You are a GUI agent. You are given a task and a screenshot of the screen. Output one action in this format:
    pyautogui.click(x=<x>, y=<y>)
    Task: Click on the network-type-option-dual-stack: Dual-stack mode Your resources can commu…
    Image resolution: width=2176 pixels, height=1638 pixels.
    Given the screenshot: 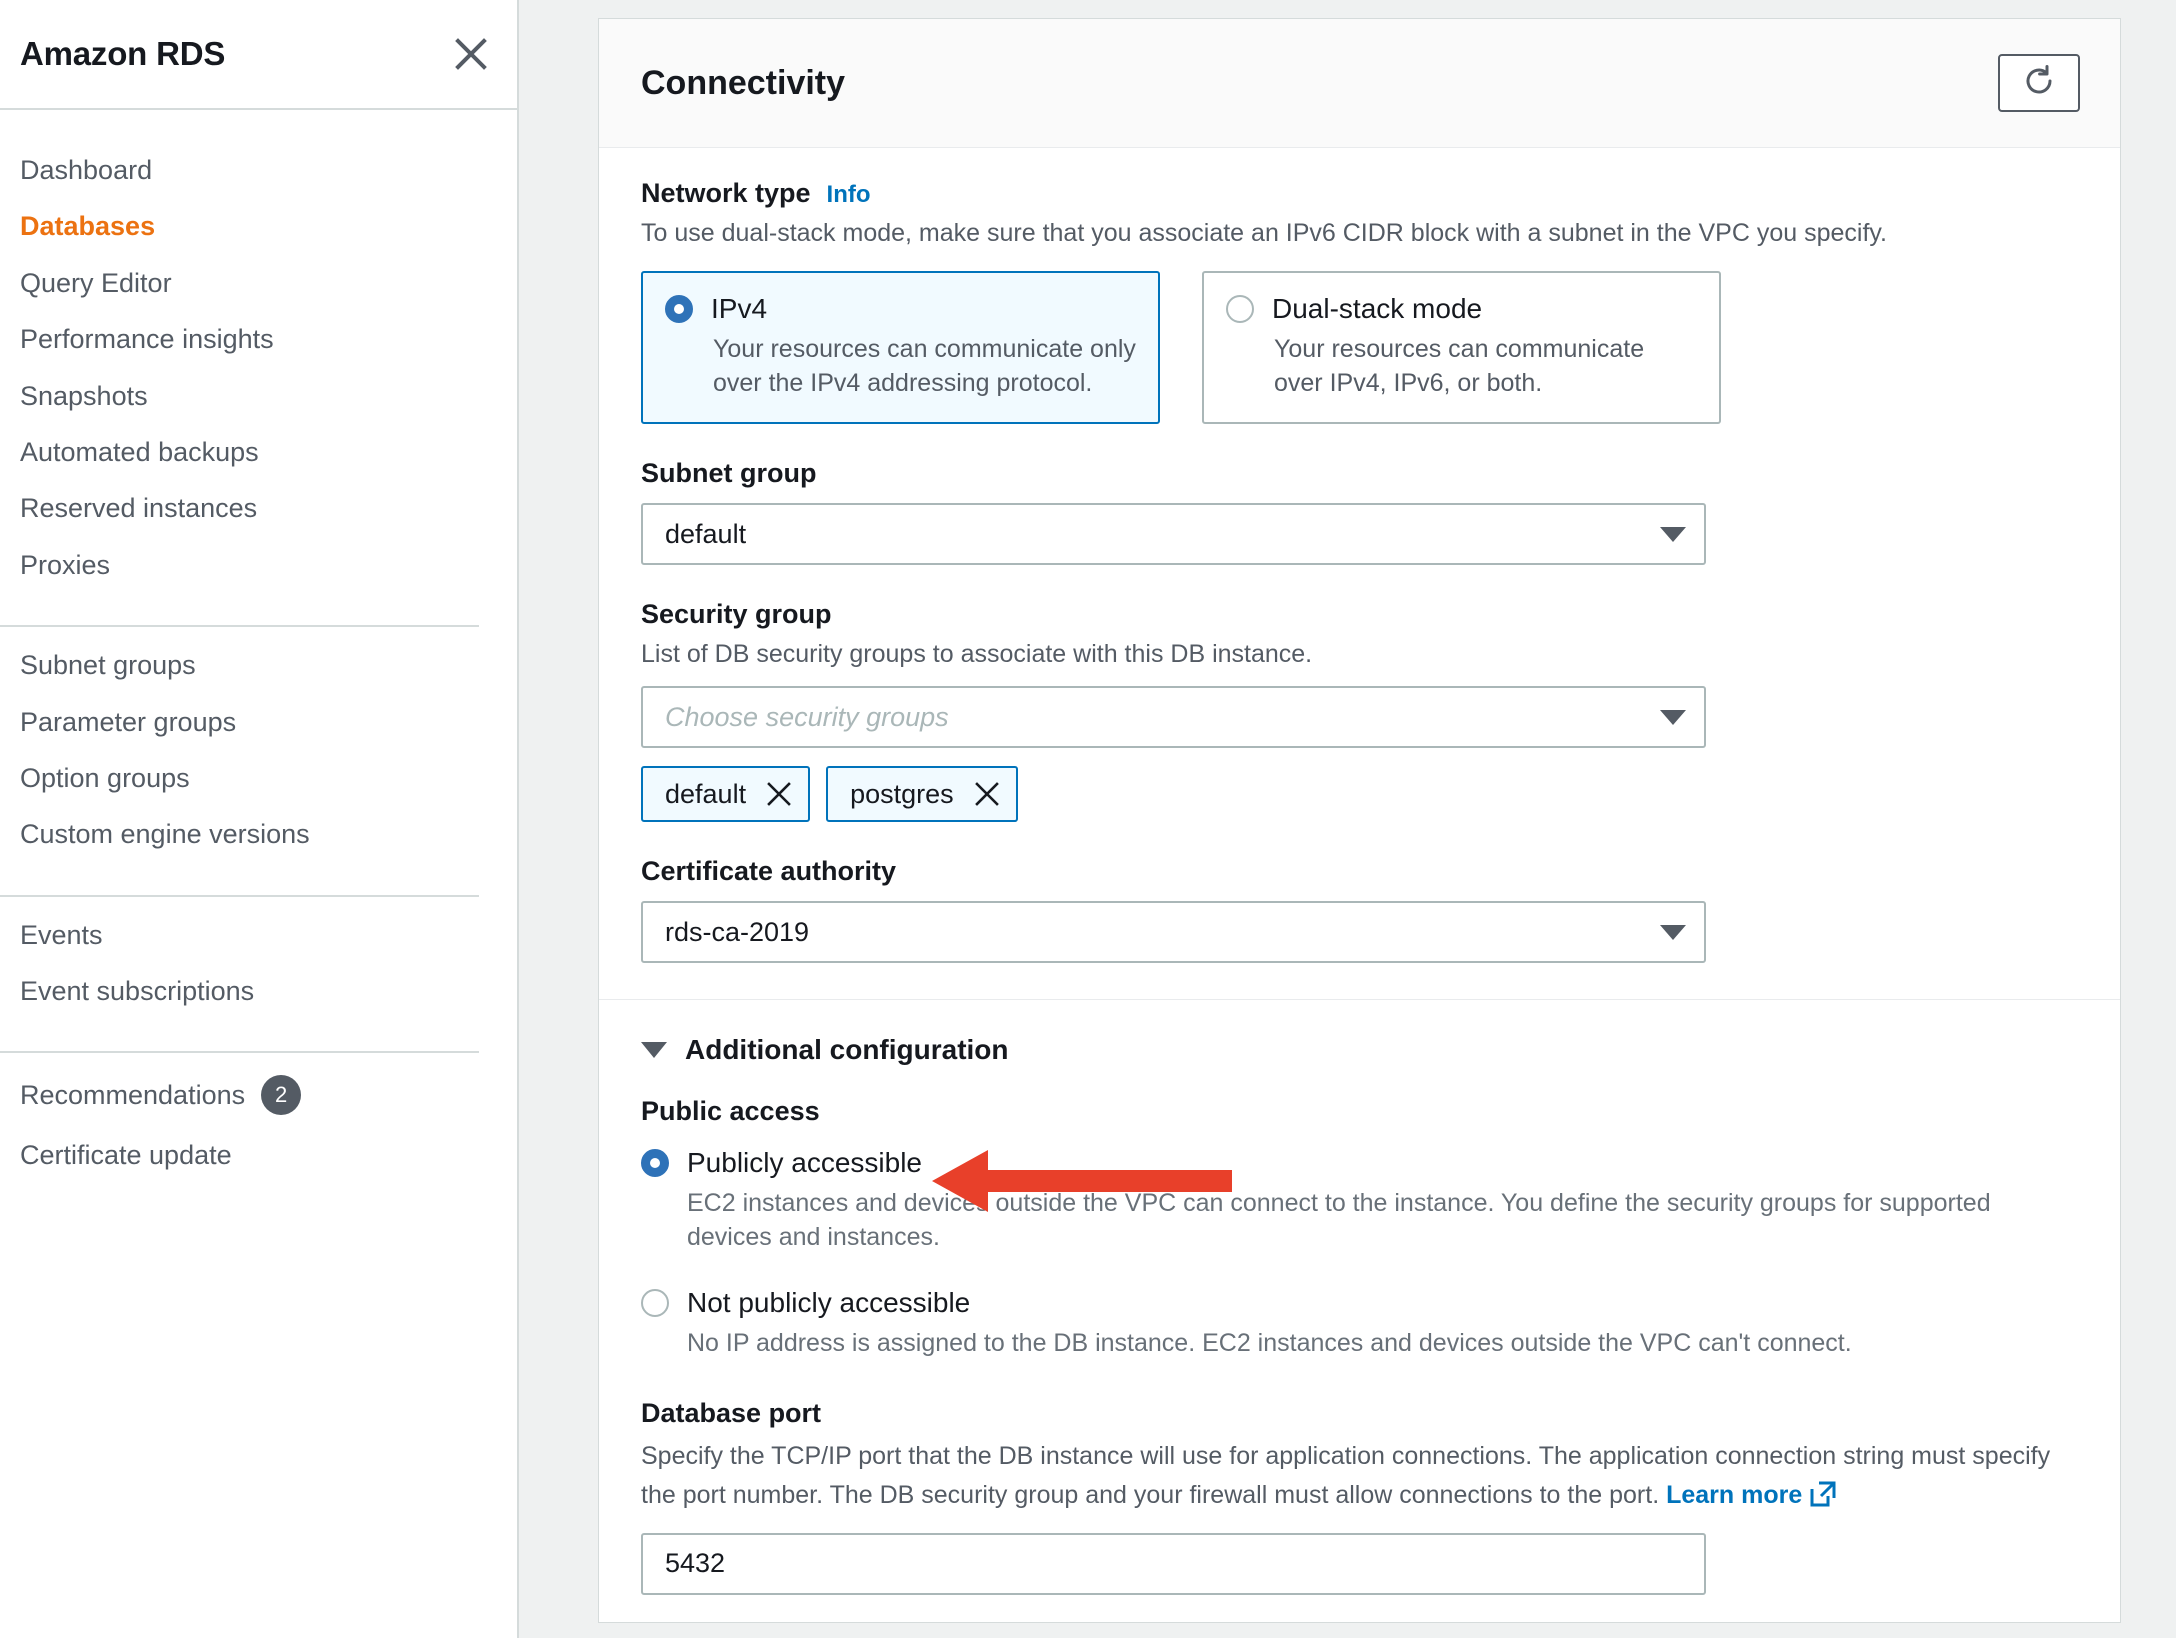 What is the action you would take?
    pyautogui.click(x=1461, y=347)
    